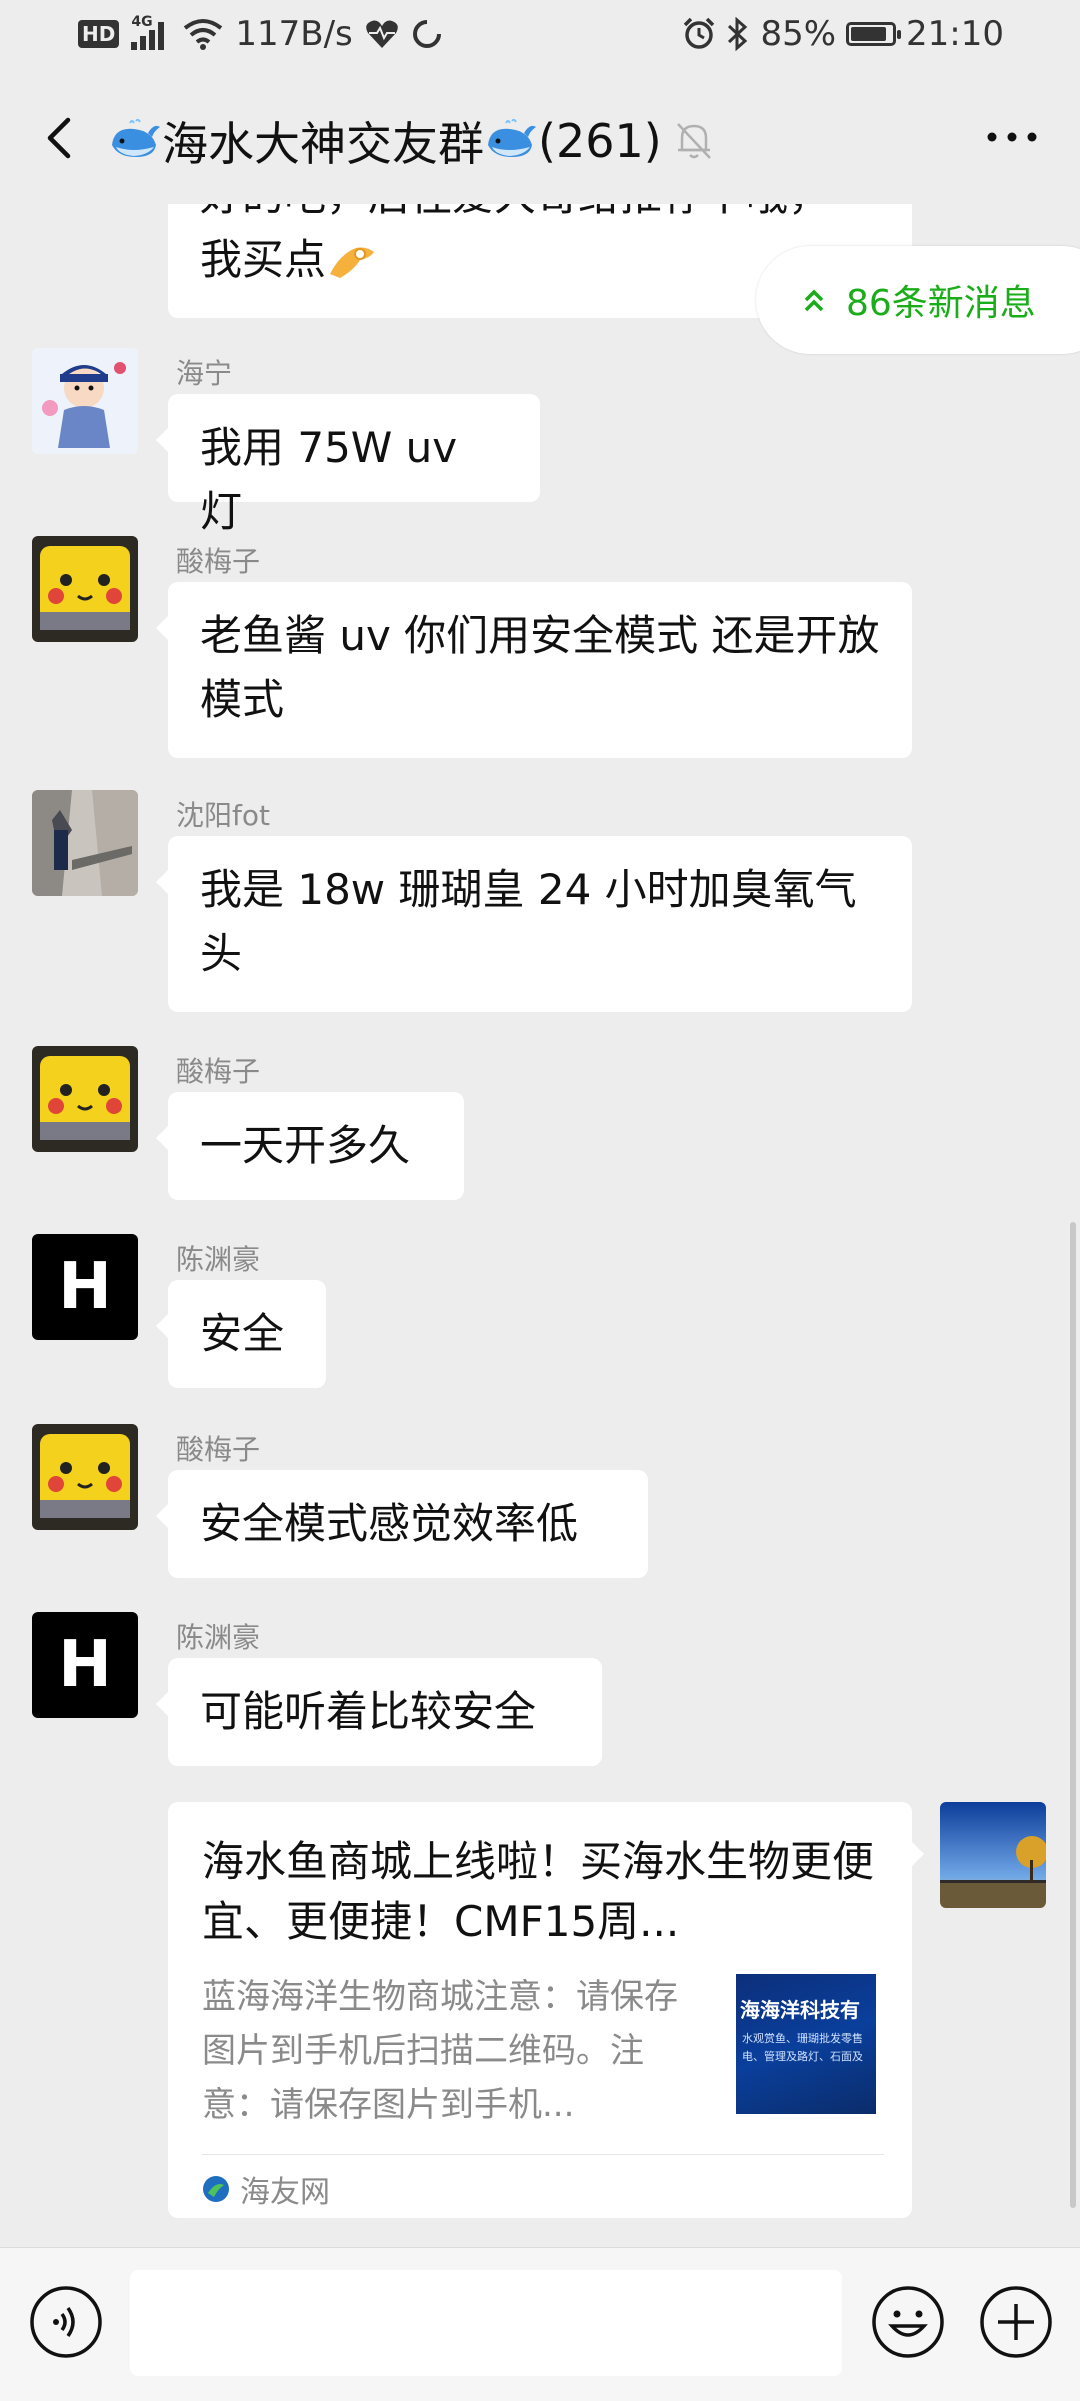 This screenshot has height=2401, width=1080. I want to click on cartoon-avatar-icon, so click(85, 401).